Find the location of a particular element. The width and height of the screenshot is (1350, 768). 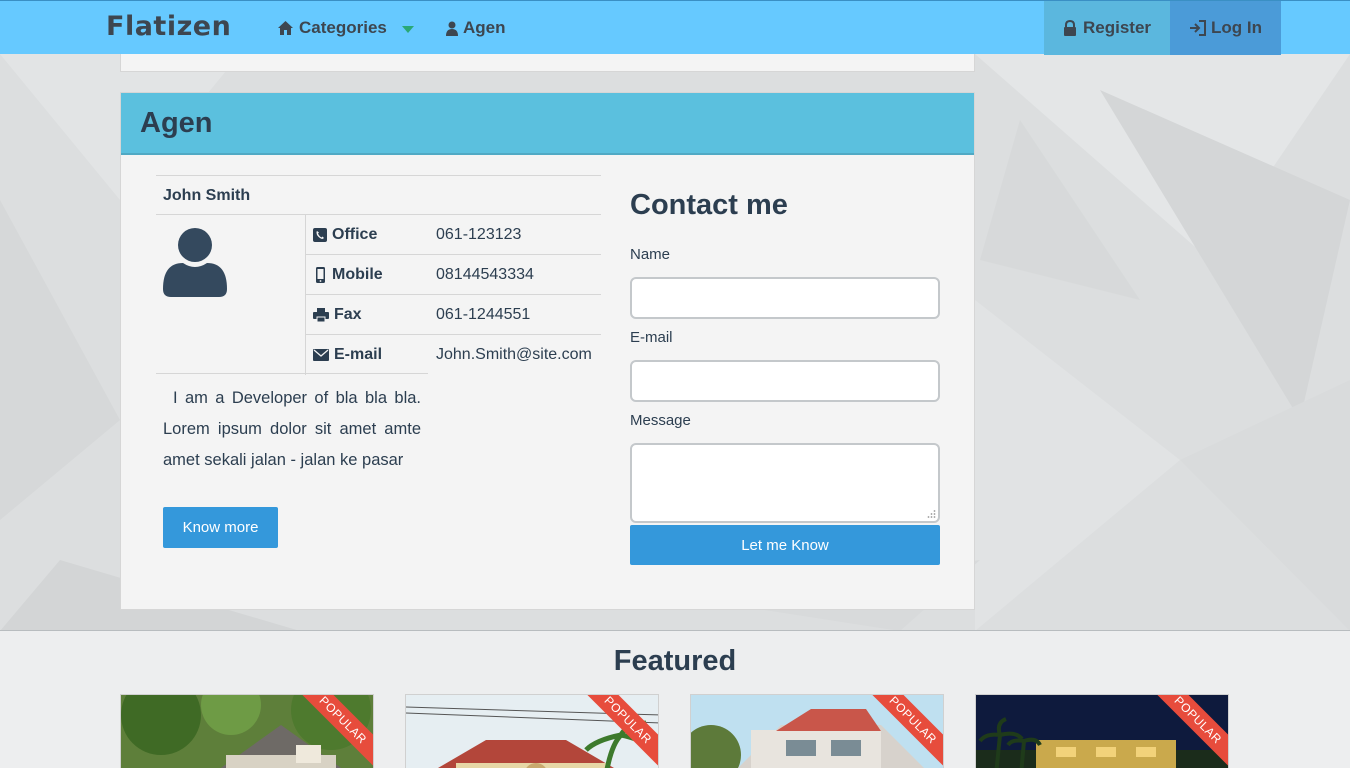

featured-card-2: POPULAR is located at coordinates (532, 731).